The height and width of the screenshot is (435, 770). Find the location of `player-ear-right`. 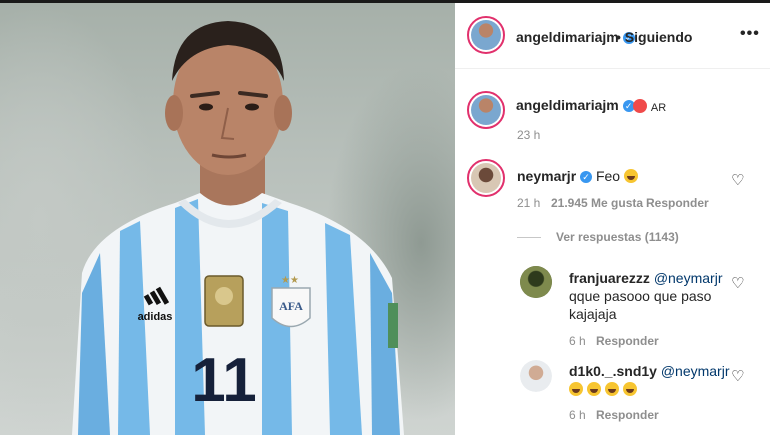

player-ear-right is located at coordinates (283, 113).